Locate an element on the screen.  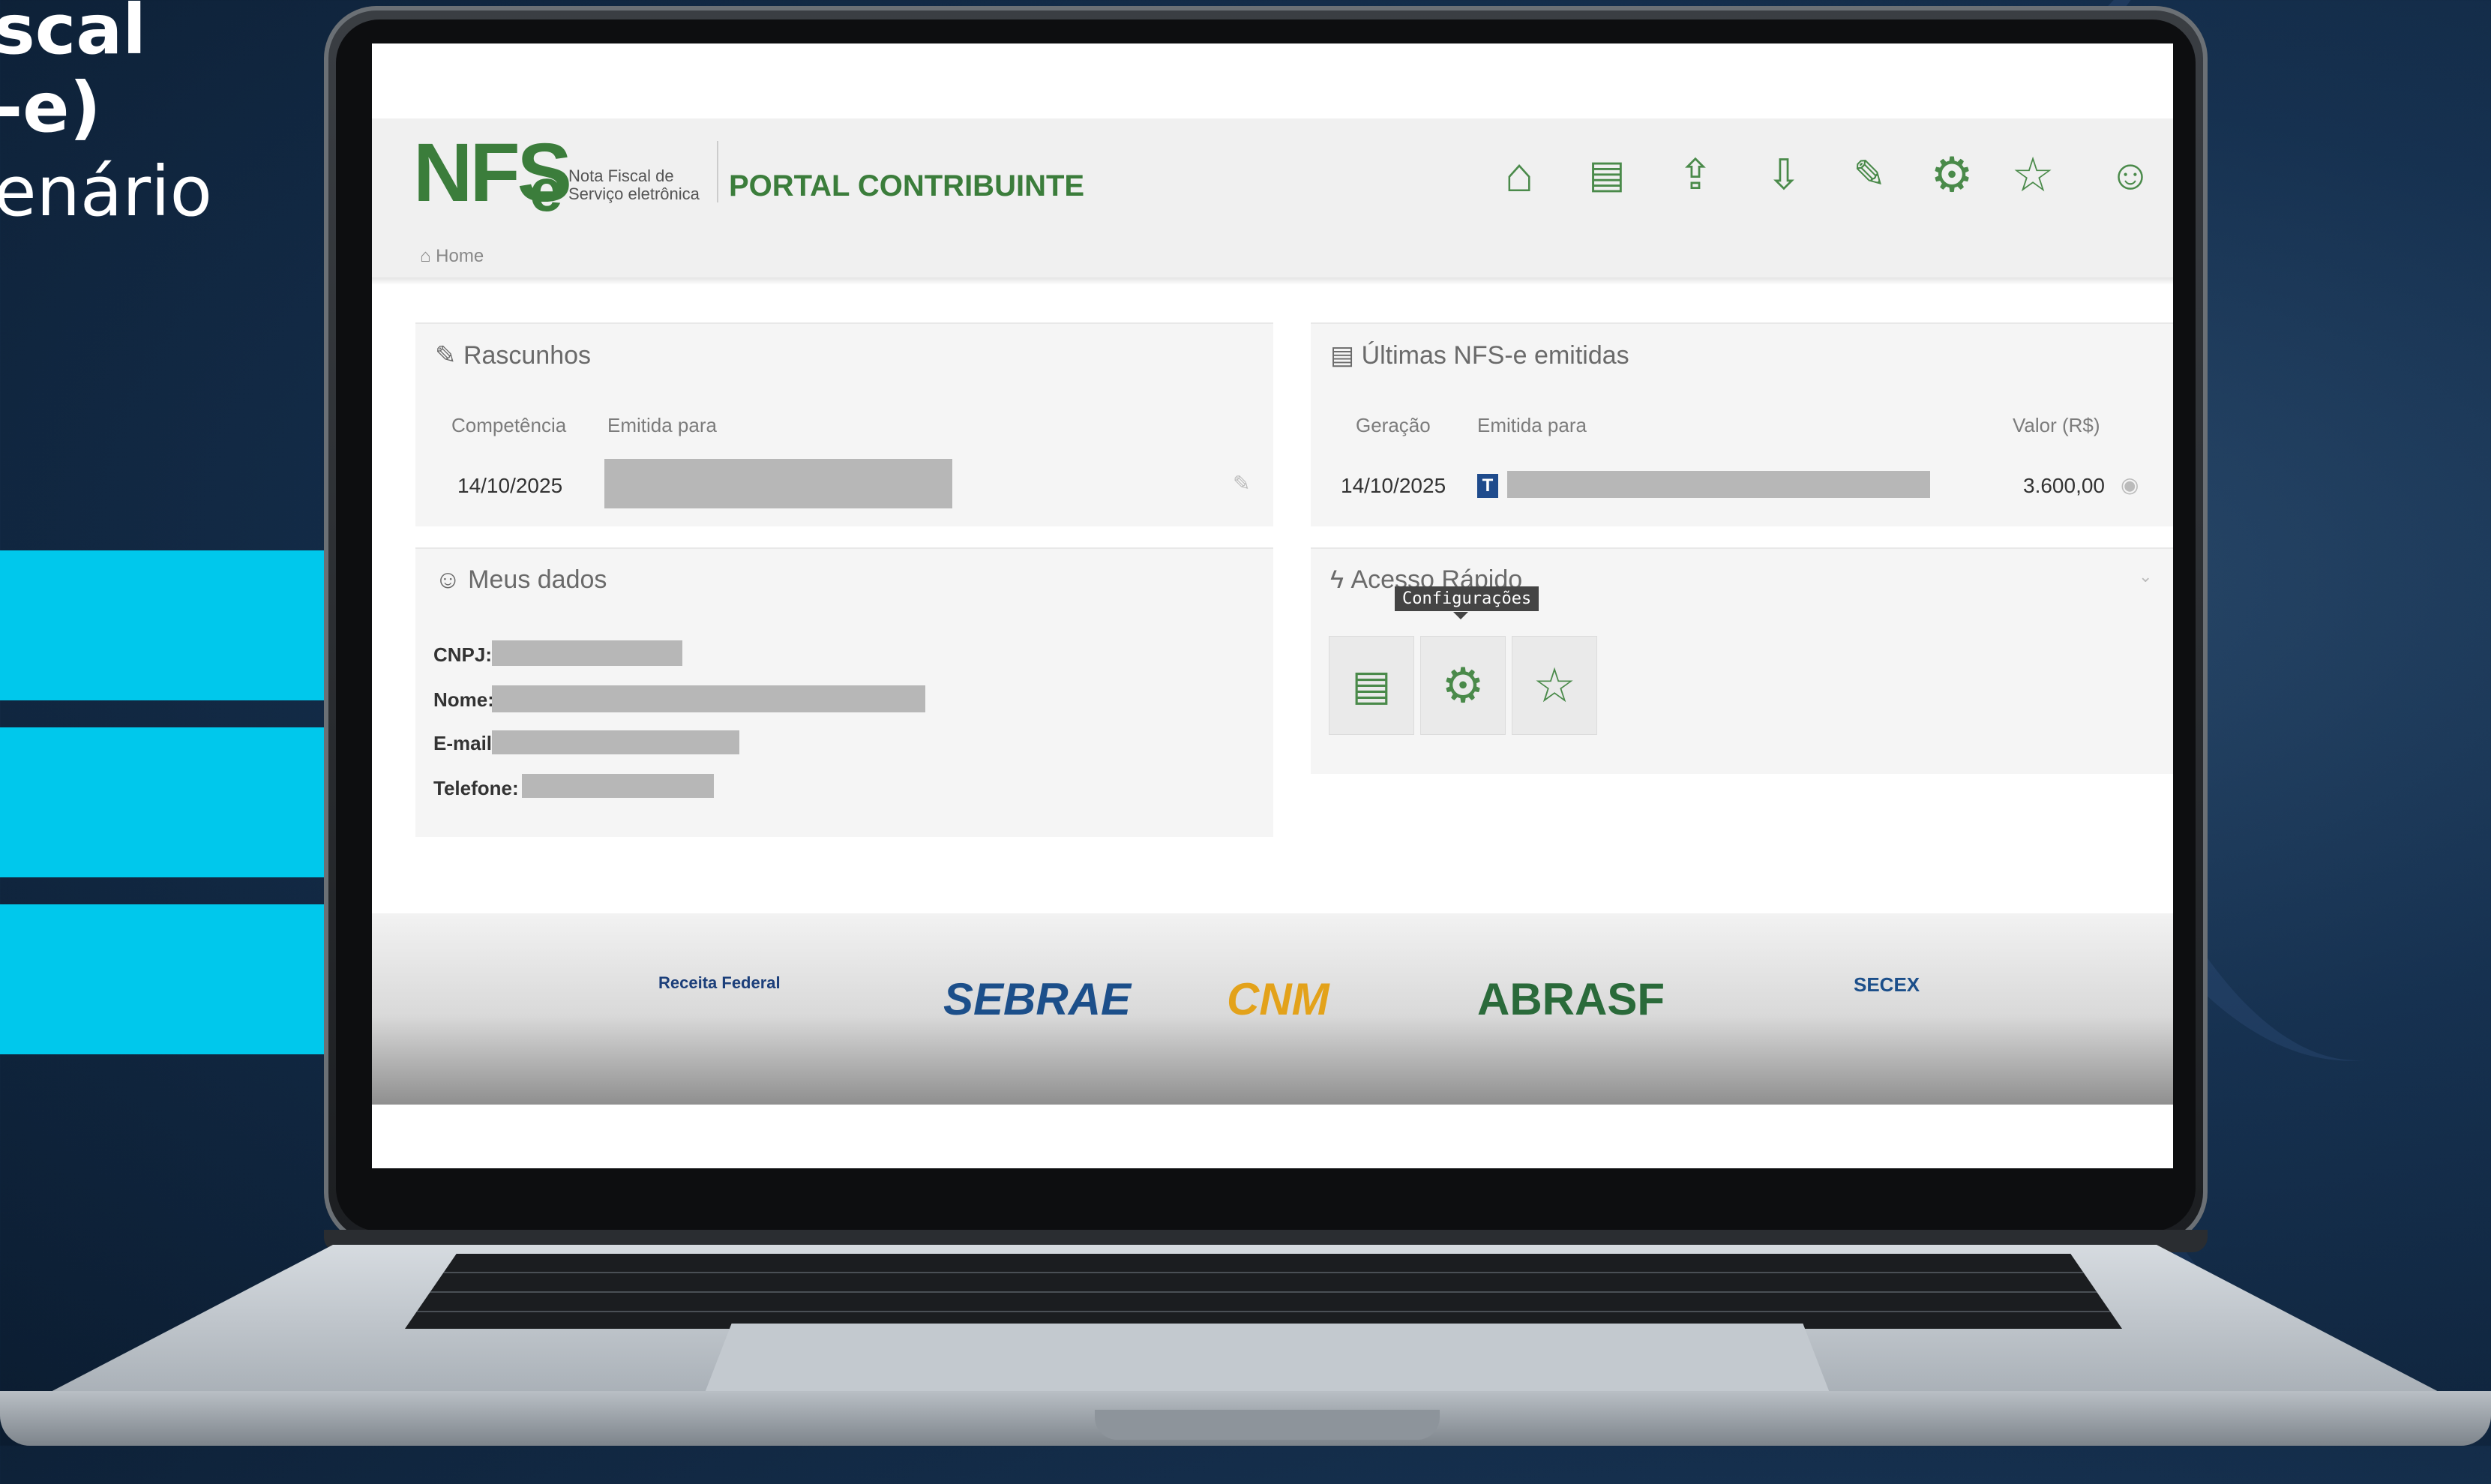
ultimas-title-text: Últimas NFS-e emitidas is located at coordinates (1495, 355).